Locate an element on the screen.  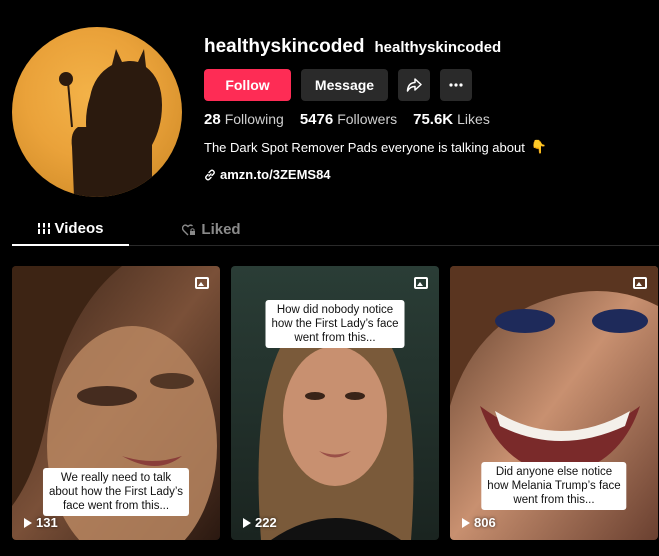
share-icon is located at coordinates (414, 85).